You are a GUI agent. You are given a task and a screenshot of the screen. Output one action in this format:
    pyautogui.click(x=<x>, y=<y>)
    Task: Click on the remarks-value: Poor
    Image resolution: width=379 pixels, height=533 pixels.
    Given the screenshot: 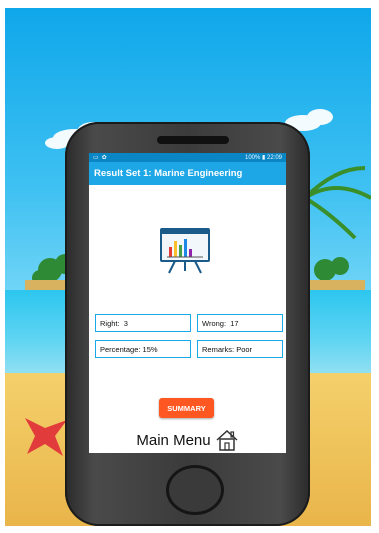 What is the action you would take?
    pyautogui.click(x=244, y=349)
    